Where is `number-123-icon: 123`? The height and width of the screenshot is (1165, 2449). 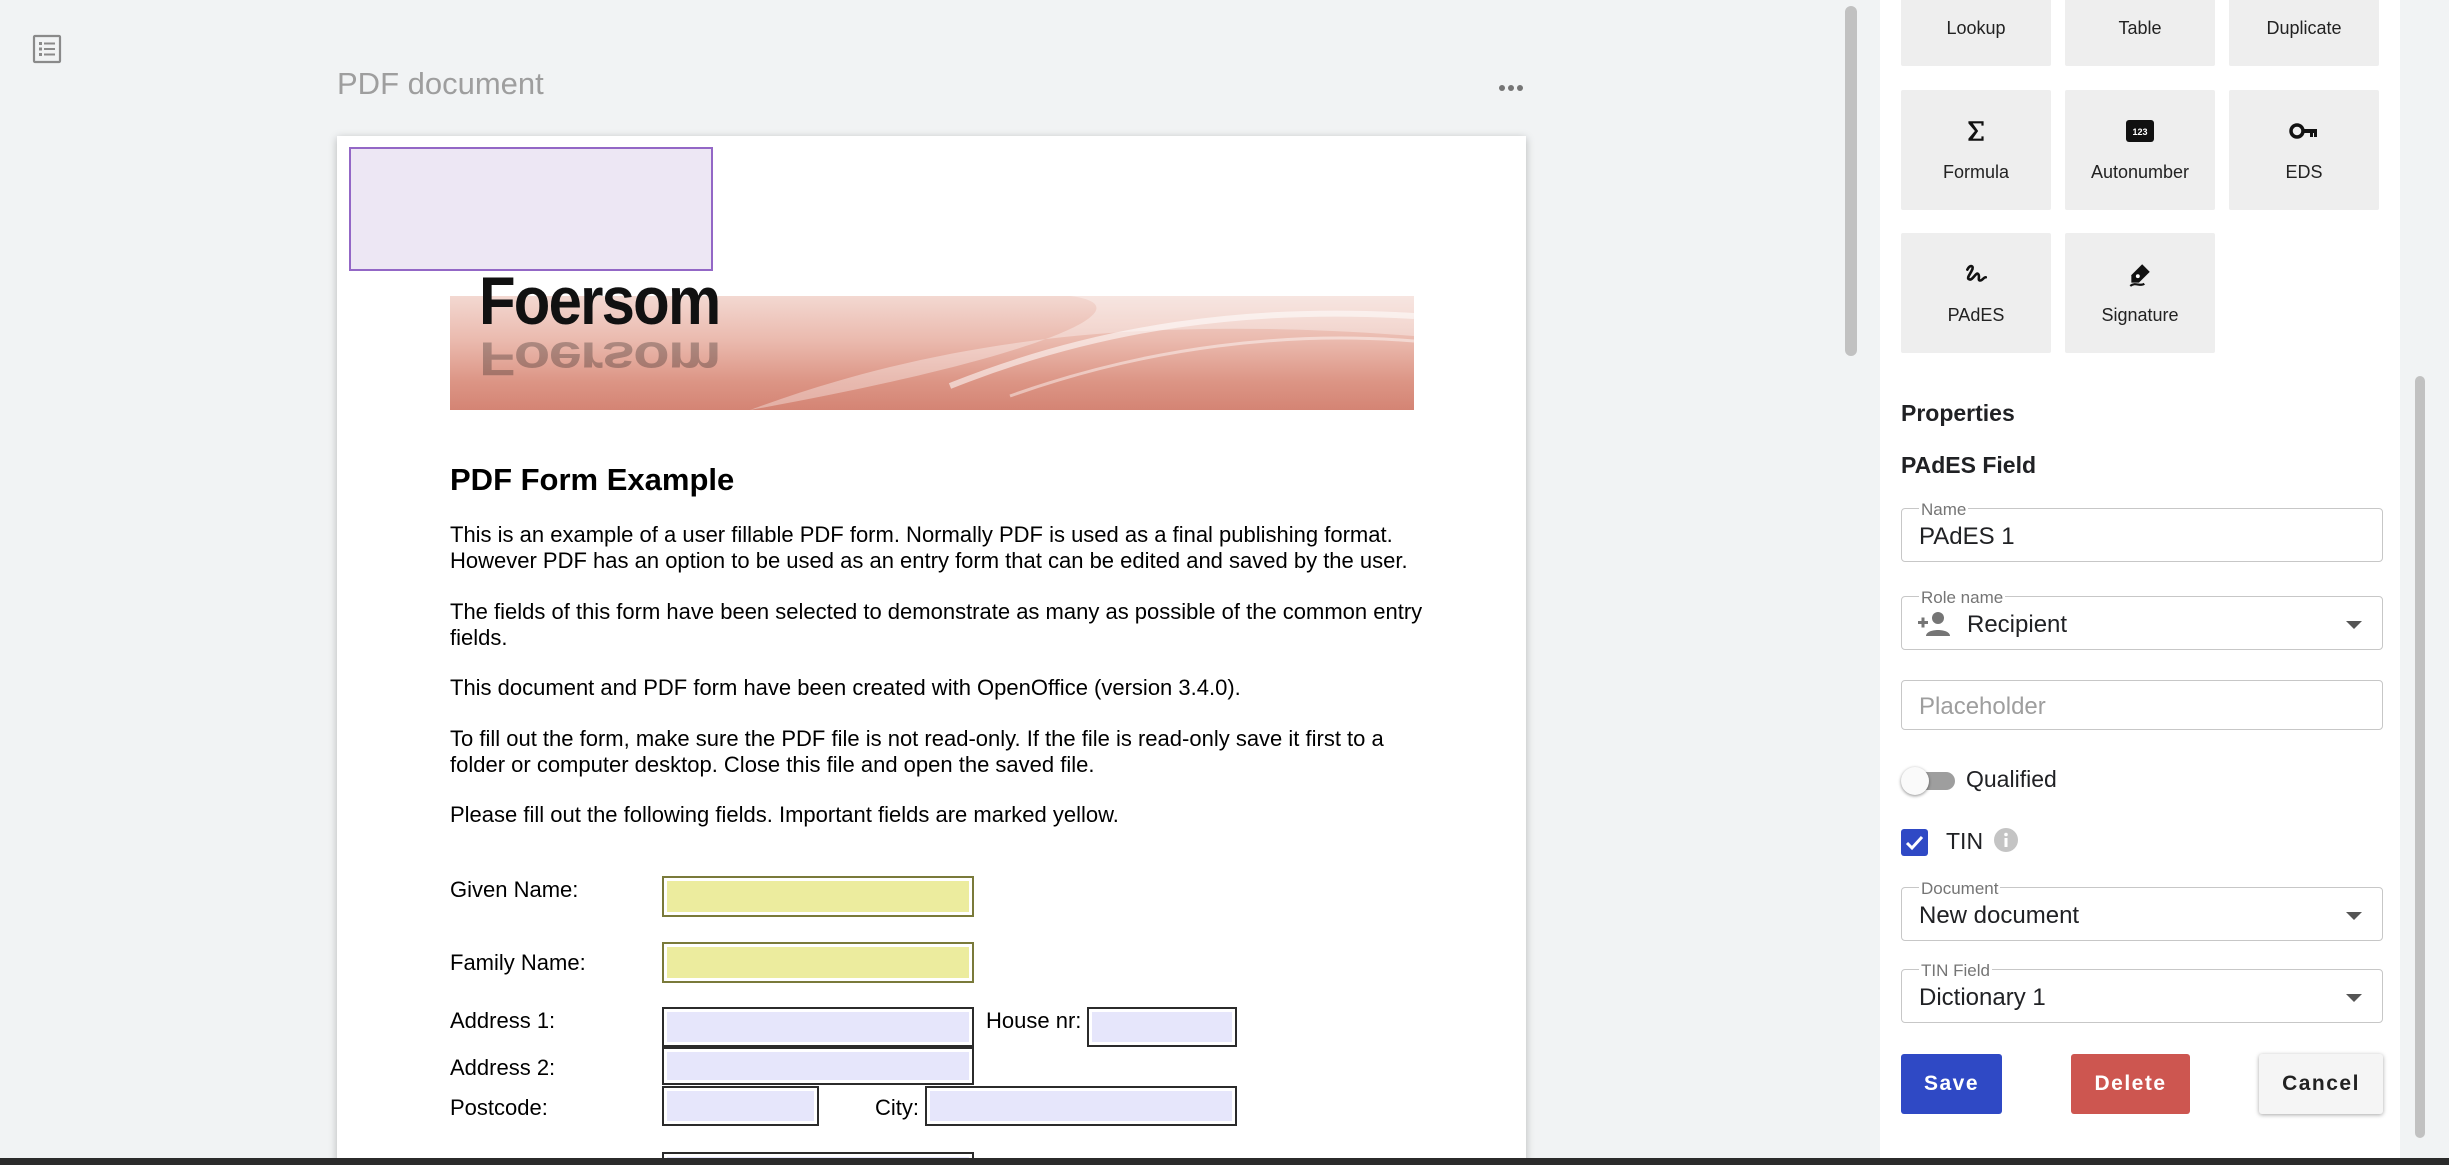
number-123-icon: 123 is located at coordinates (2140, 131).